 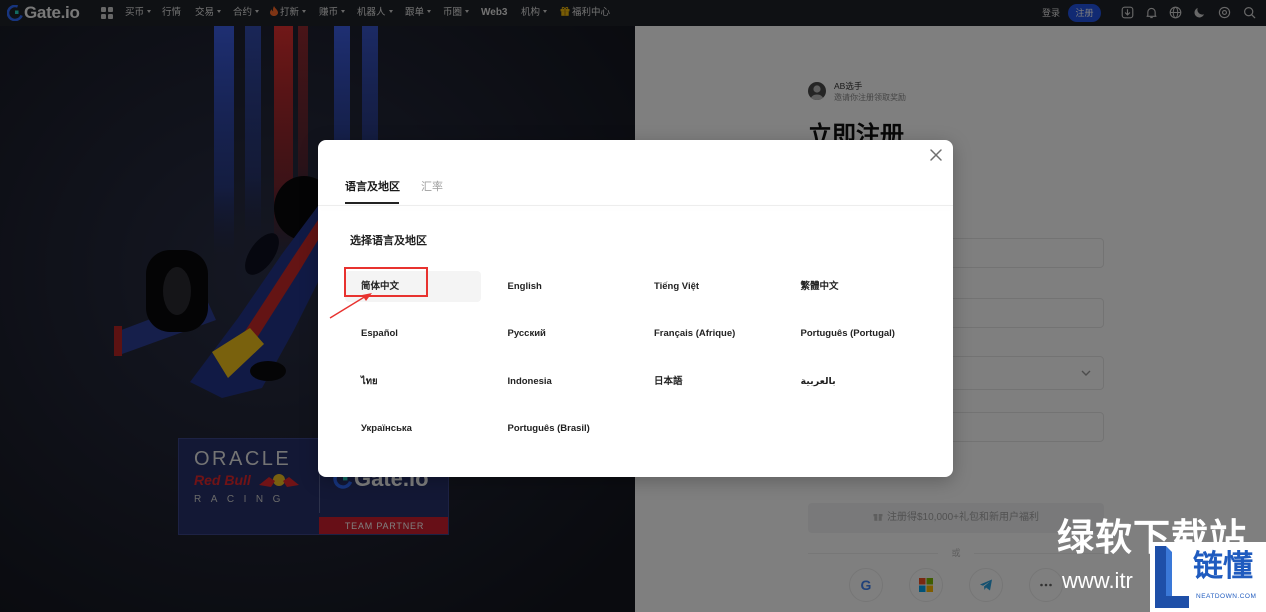 I want to click on language-option: English, so click(x=560, y=286).